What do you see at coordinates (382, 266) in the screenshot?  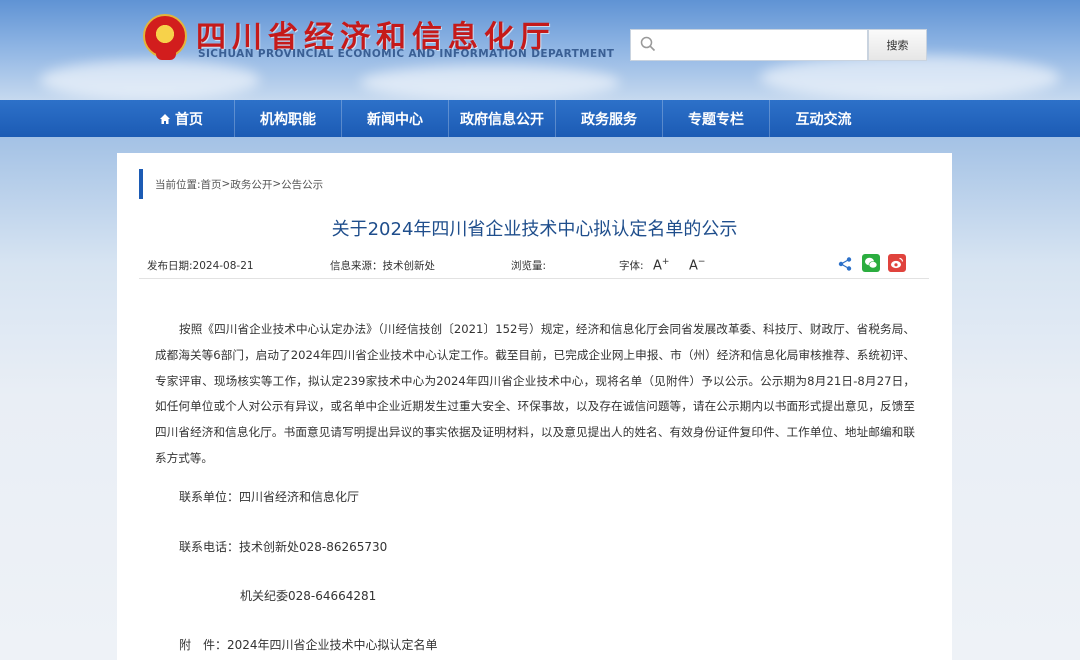 I see `info-source: 信息来源：技术创新处` at bounding box center [382, 266].